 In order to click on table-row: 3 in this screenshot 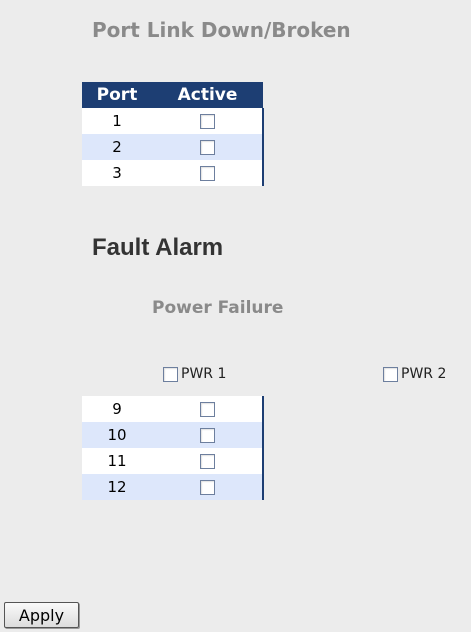, I will do `click(173, 173)`.